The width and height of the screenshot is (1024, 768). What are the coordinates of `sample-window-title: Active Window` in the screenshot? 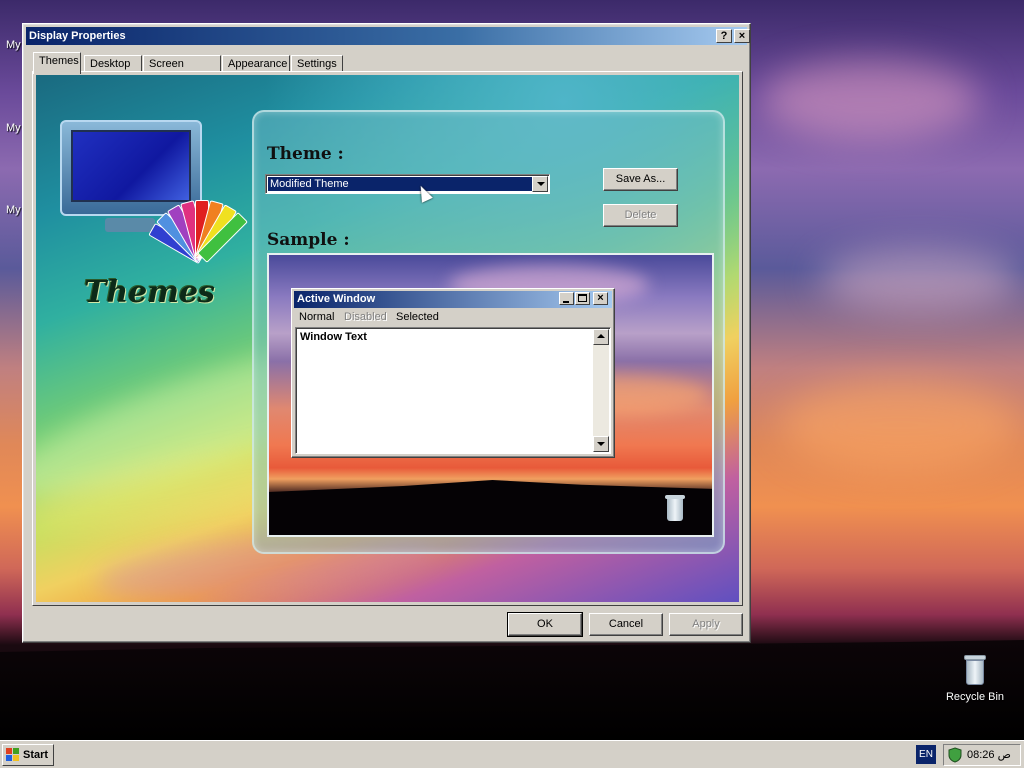 It's located at (336, 299).